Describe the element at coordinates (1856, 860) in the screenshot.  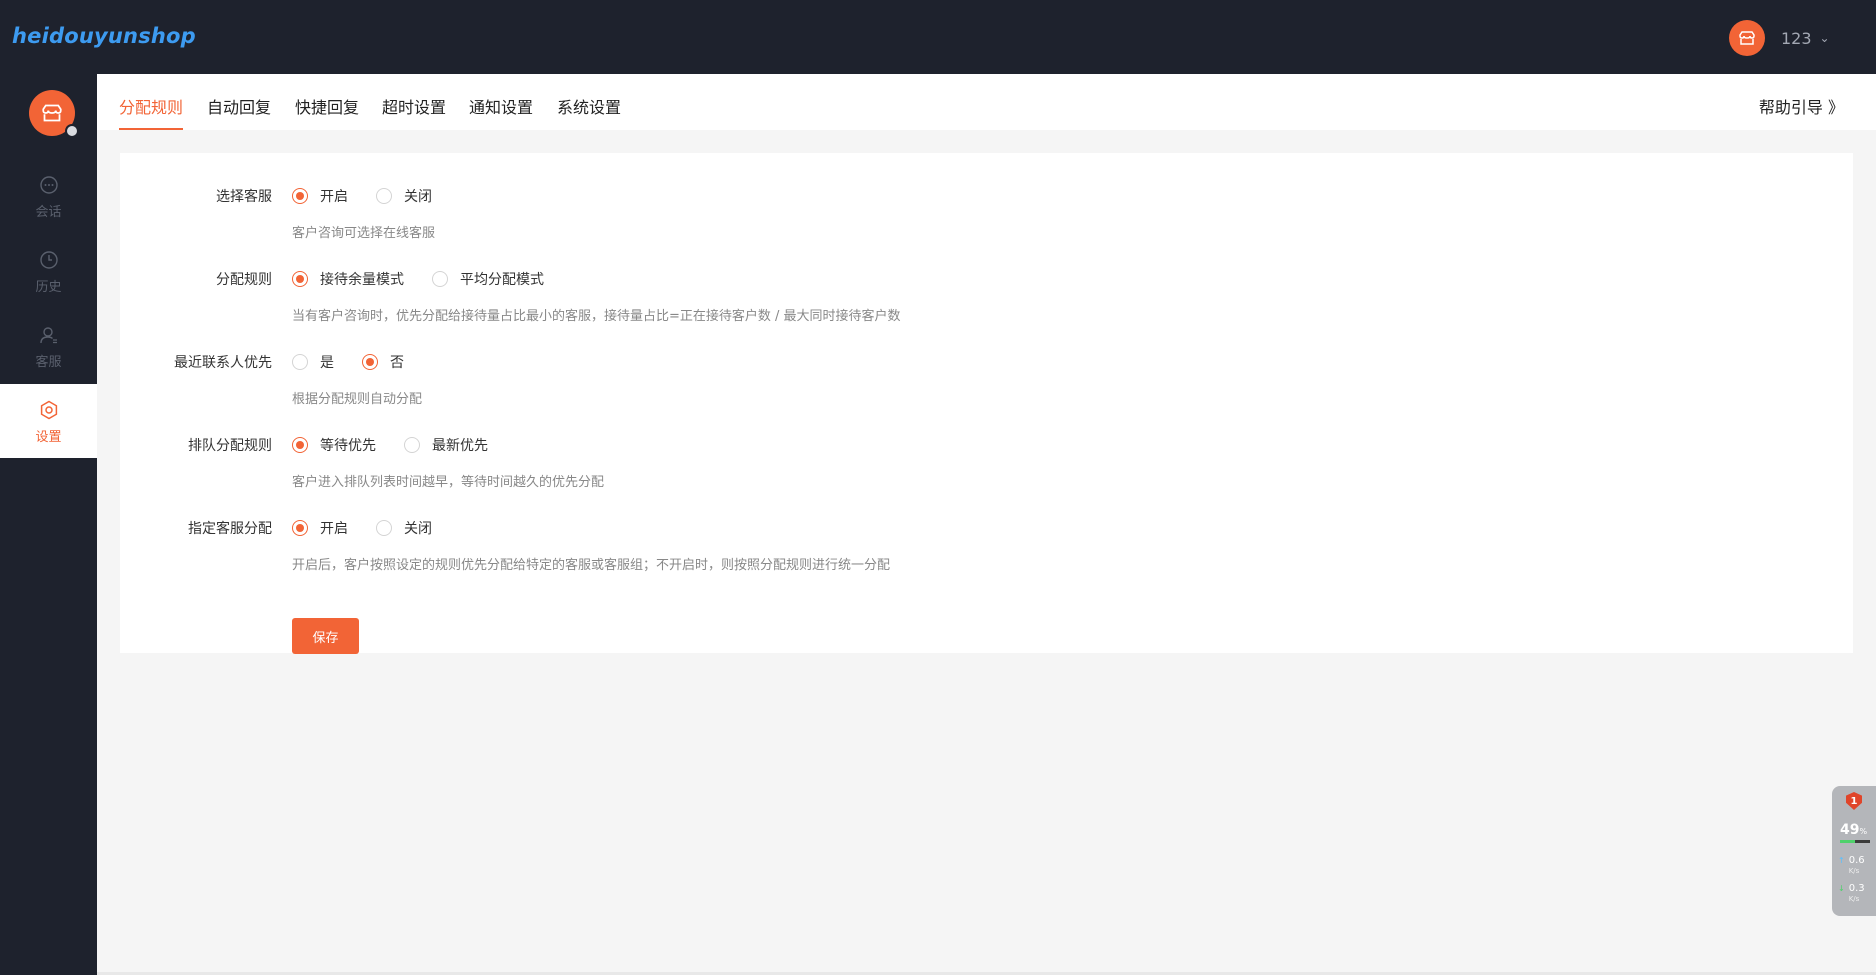
I see `upload-value: 0.6` at that location.